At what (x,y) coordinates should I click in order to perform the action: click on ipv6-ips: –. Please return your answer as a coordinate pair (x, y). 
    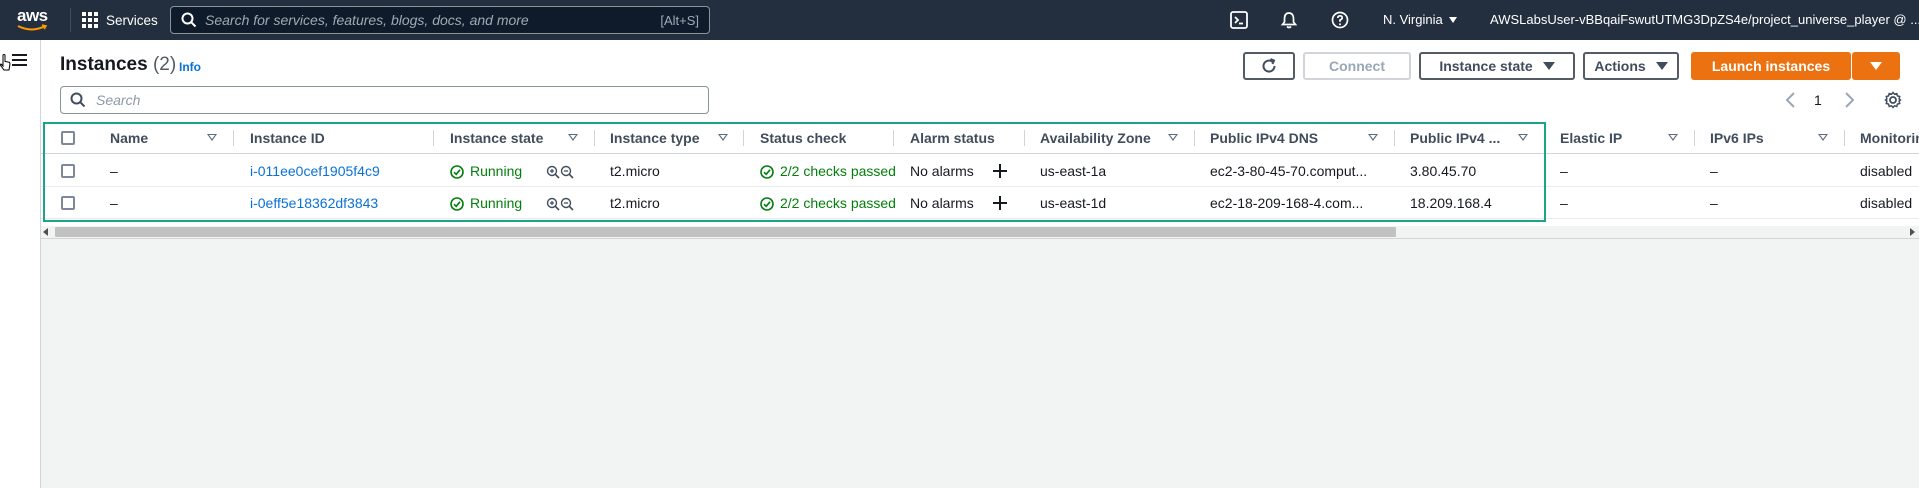
    Looking at the image, I should click on (1714, 171).